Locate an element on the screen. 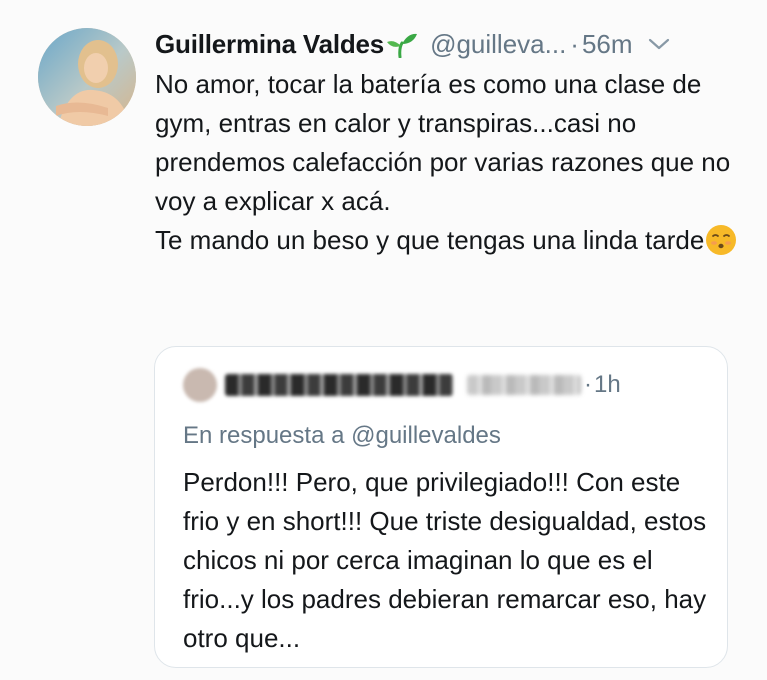 Image resolution: width=767 pixels, height=680 pixels. quoted-timestamp: 1h is located at coordinates (607, 385).